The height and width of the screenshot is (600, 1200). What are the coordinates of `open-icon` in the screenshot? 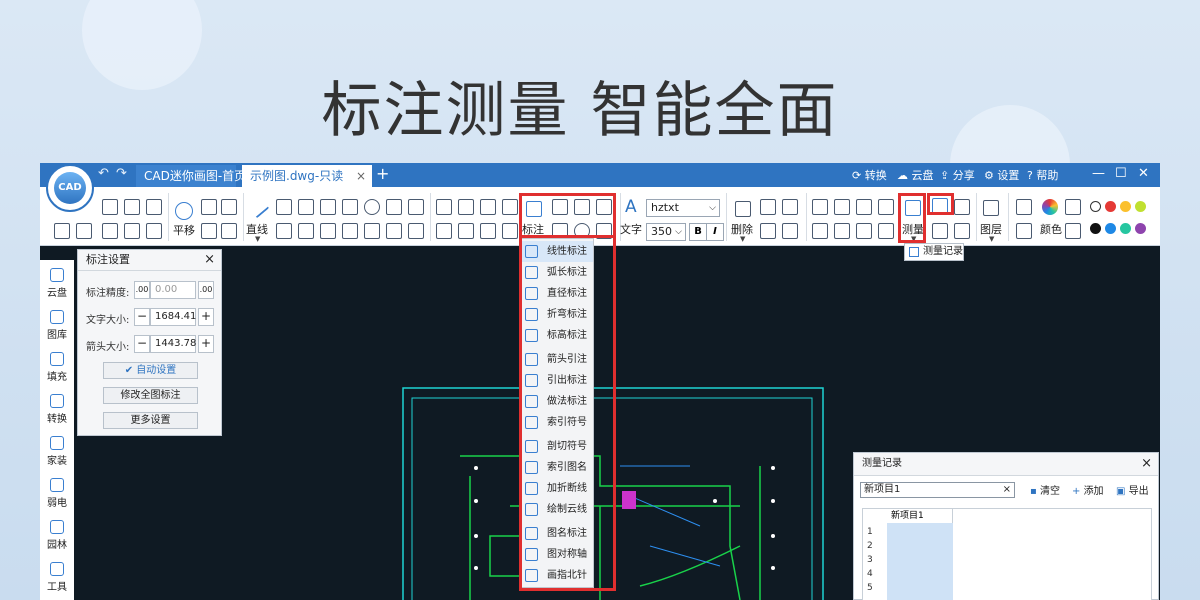 It's located at (110, 207).